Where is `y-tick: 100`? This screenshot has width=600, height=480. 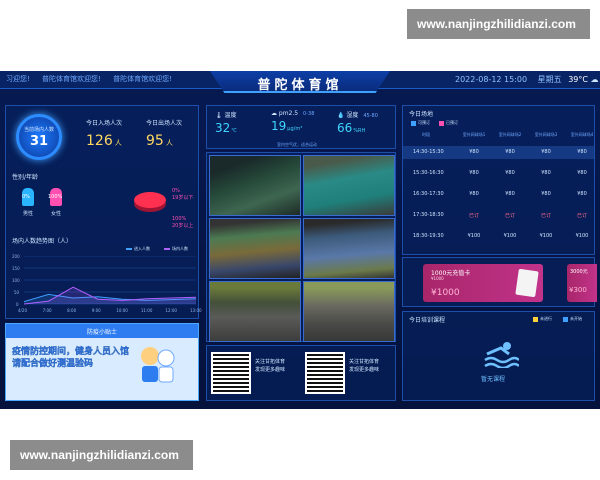 y-tick: 100 is located at coordinates (16, 280).